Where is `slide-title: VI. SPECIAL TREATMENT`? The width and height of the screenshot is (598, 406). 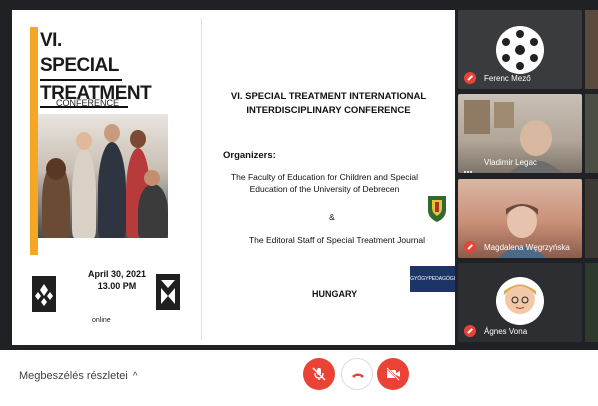 slide-title: VI. SPECIAL TREATMENT is located at coordinates (96, 68).